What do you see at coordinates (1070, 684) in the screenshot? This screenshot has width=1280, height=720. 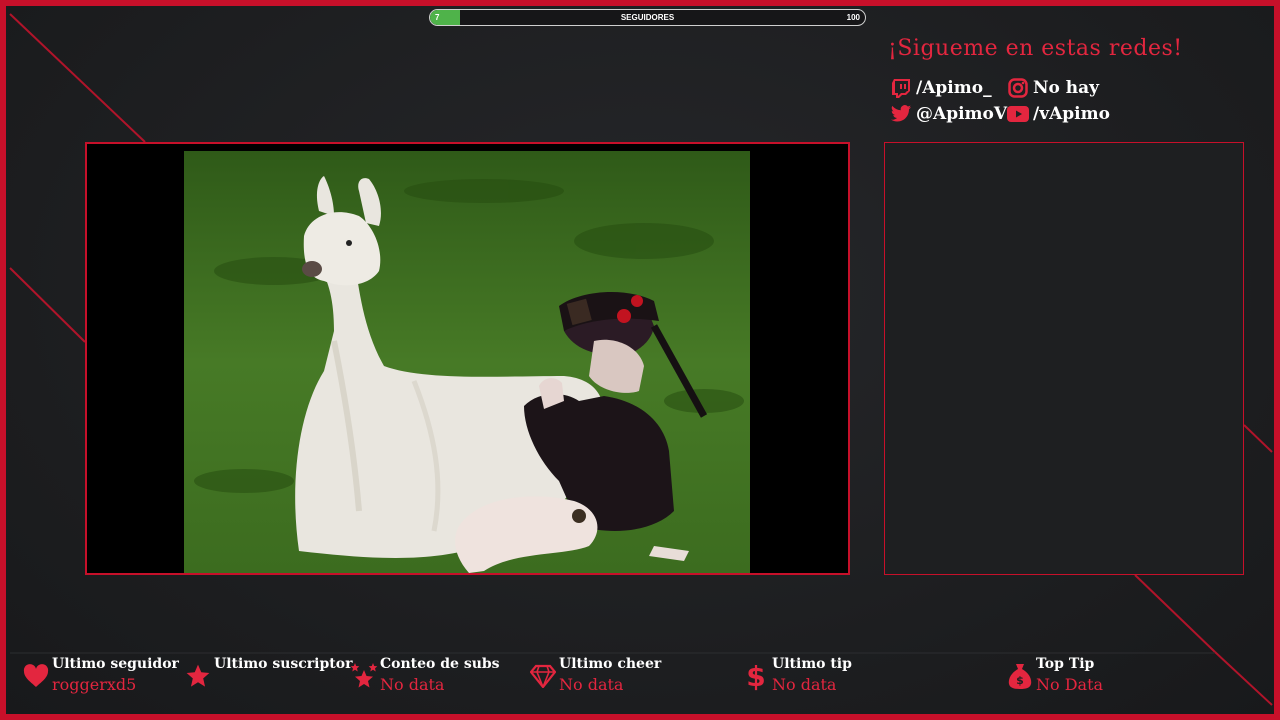 I see `stat-value: No Data` at bounding box center [1070, 684].